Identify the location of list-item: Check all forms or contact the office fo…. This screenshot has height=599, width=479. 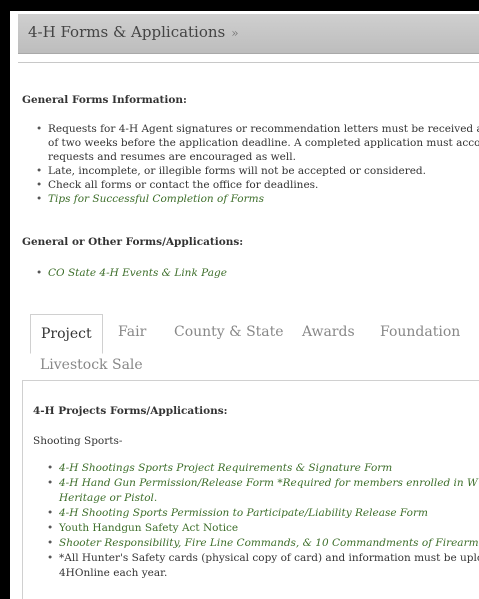
(256, 185).